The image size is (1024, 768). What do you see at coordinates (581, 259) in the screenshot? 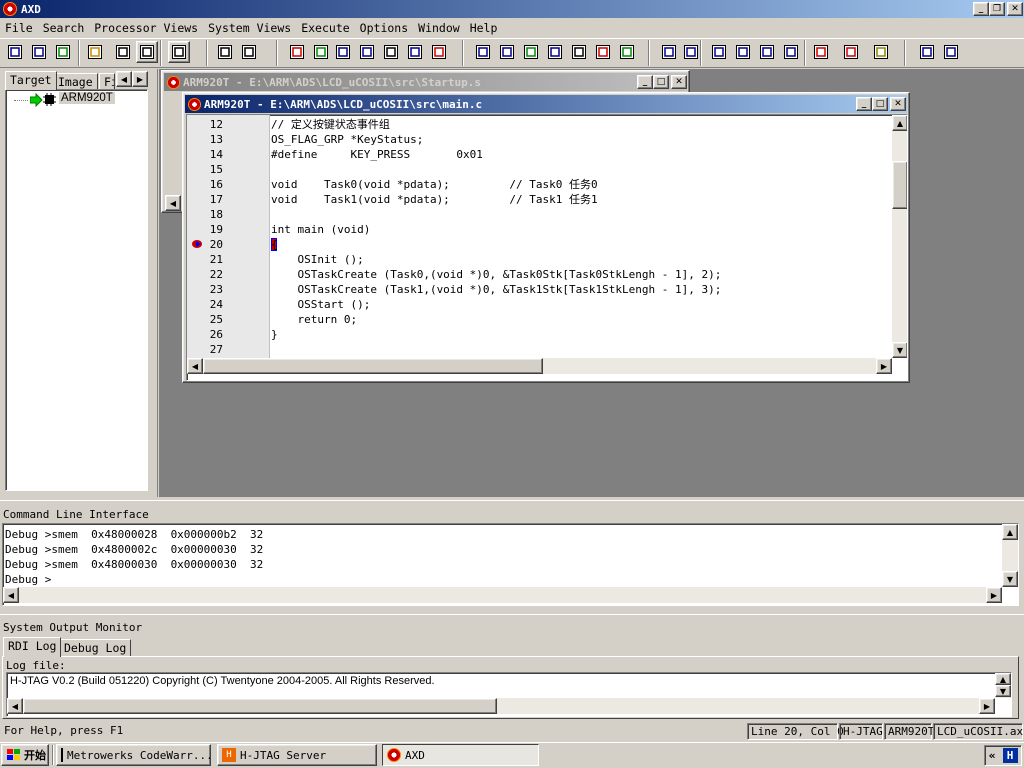
I see `code-line: OSInit ();` at bounding box center [581, 259].